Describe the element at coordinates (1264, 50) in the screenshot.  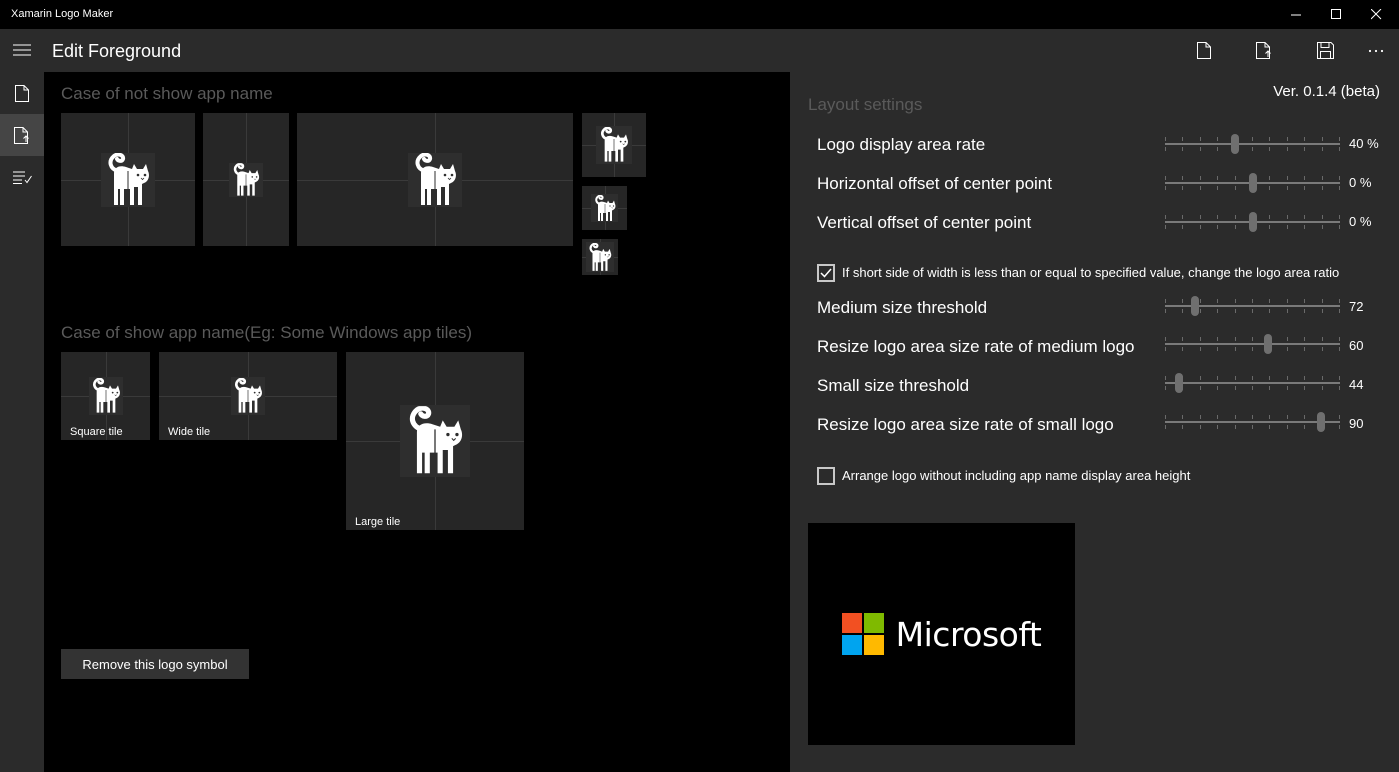
I see `export-button` at that location.